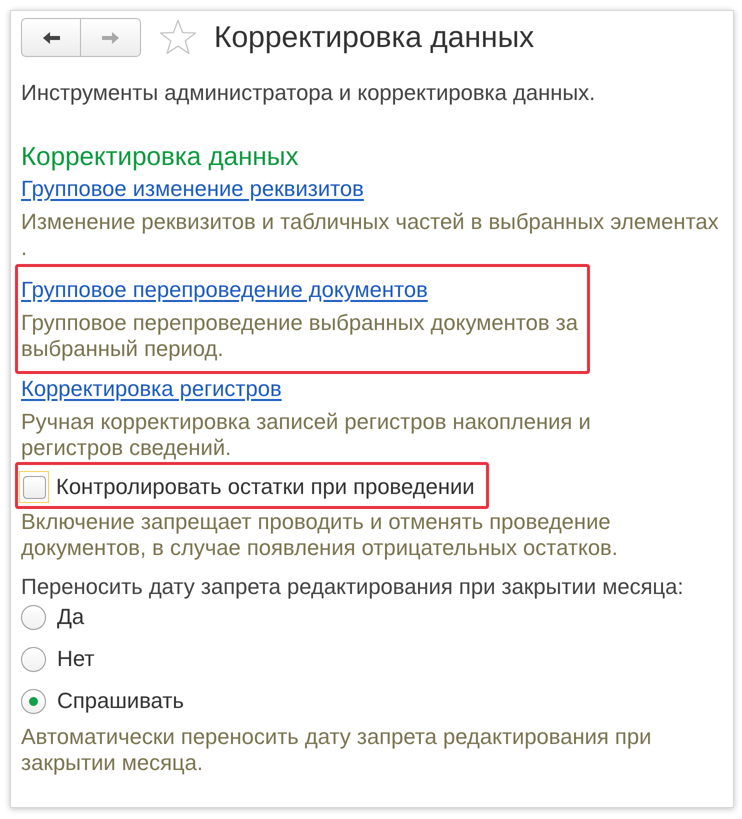 This screenshot has height=819, width=742. What do you see at coordinates (320, 535) in the screenshot?
I see `description-text: Включение запрещает проводить и отменять проведение документов, в случае появления отрицательных остатков.` at bounding box center [320, 535].